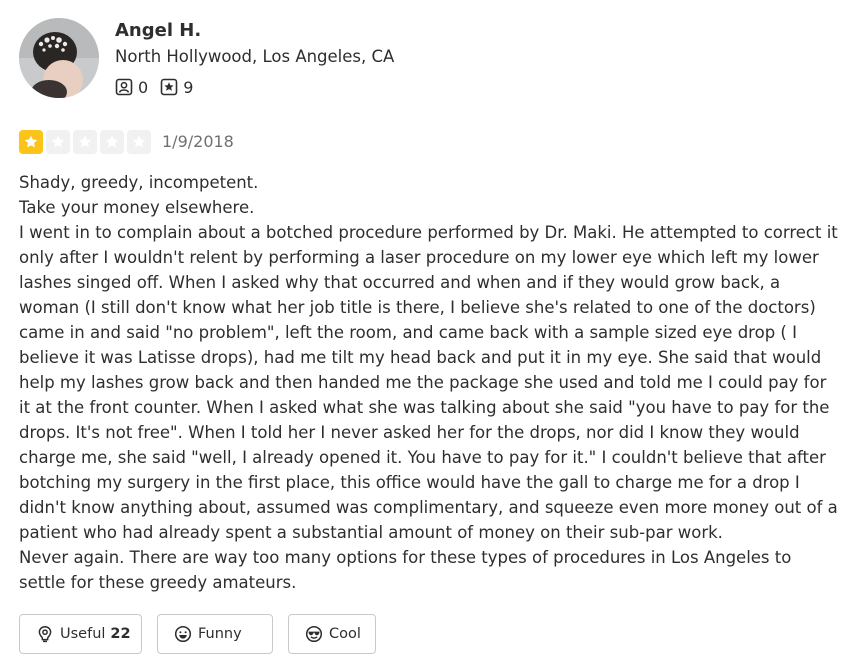 The width and height of the screenshot is (842, 658). Describe the element at coordinates (83, 634) in the screenshot. I see `useful-label: Useful` at that location.